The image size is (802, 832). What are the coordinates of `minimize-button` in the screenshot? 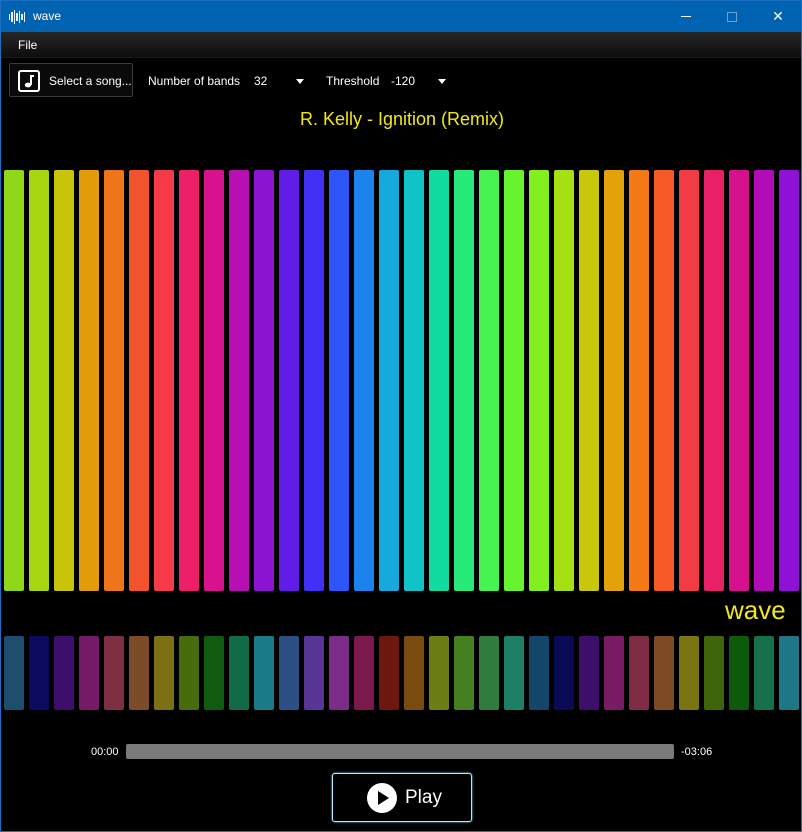 It's located at (686, 16).